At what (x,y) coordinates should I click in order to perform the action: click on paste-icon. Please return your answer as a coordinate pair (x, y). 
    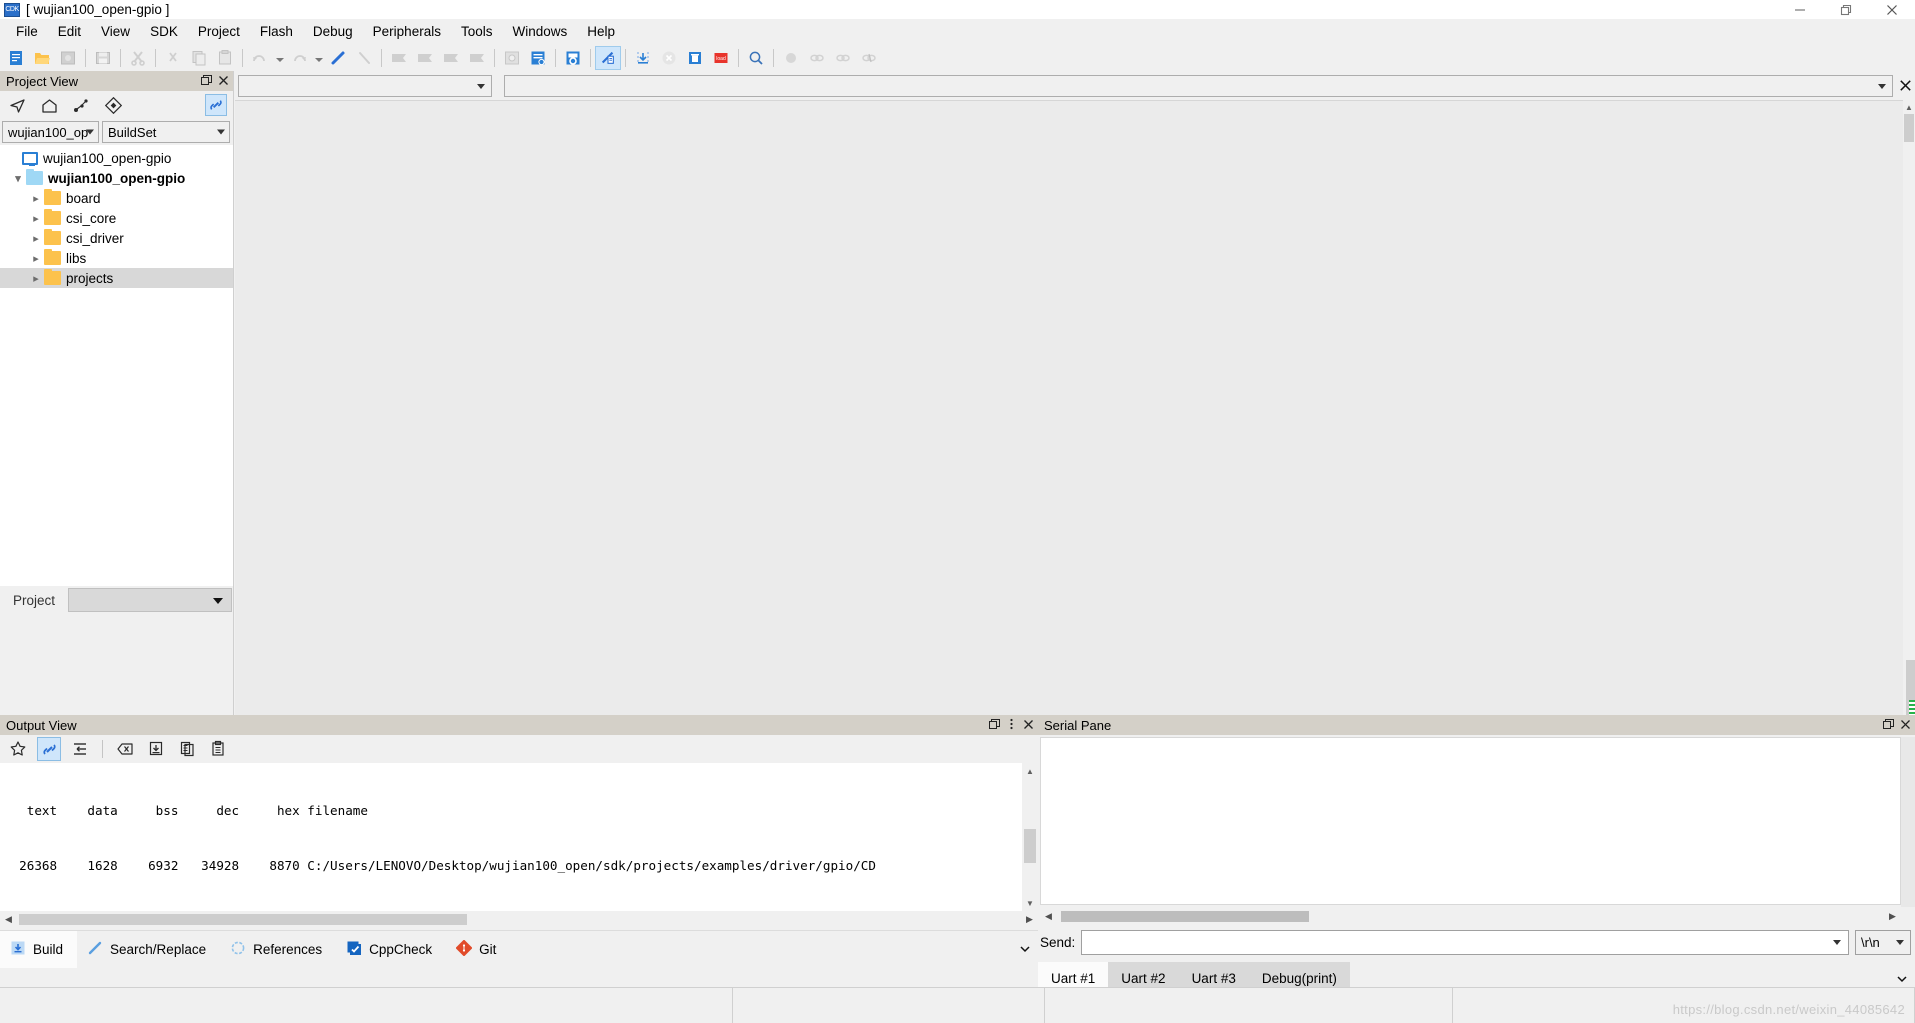
    Looking at the image, I should click on (218, 749).